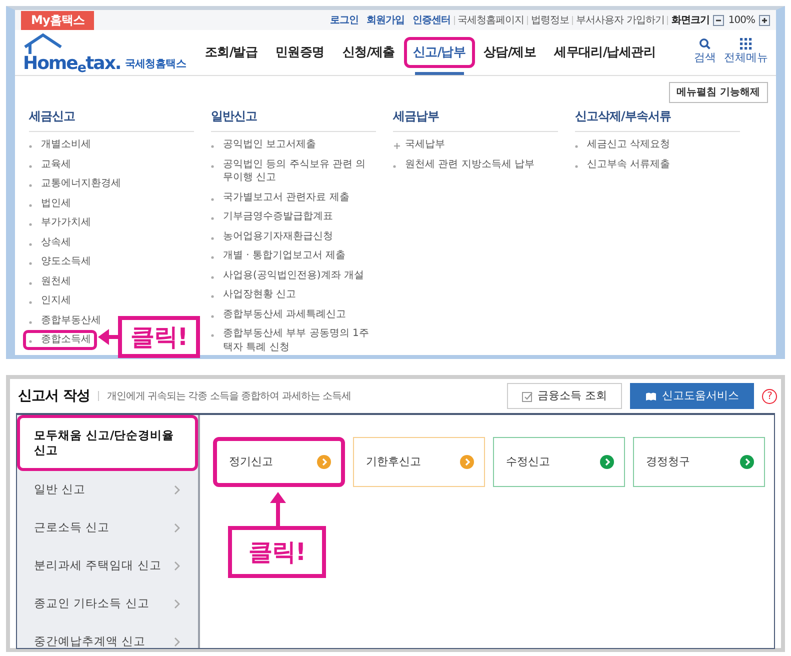  I want to click on page-description: 개인에게 귀속되는 각종 소득을 종합하여 과세하는 소득세, so click(228, 397).